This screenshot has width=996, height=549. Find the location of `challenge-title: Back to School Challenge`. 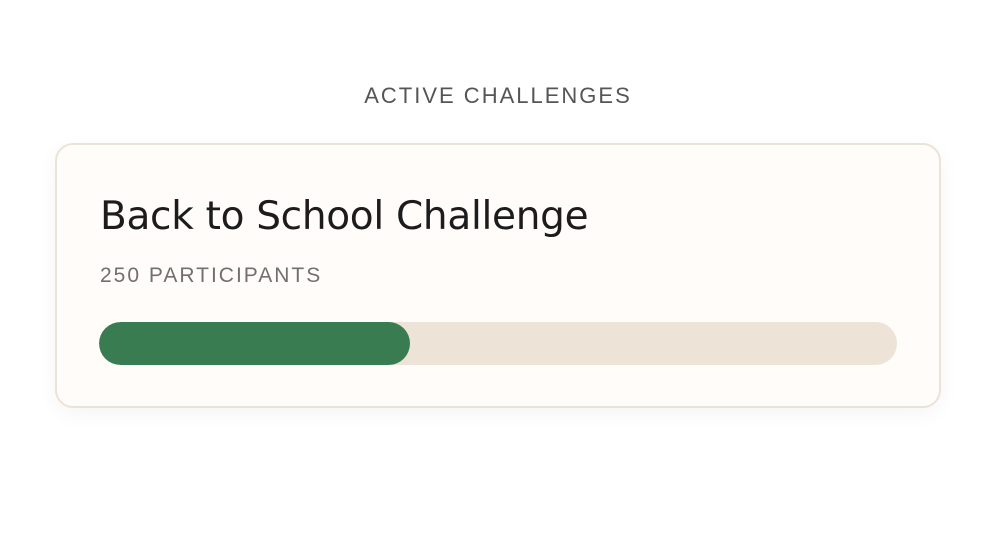

challenge-title: Back to School Challenge is located at coordinates (344, 216).